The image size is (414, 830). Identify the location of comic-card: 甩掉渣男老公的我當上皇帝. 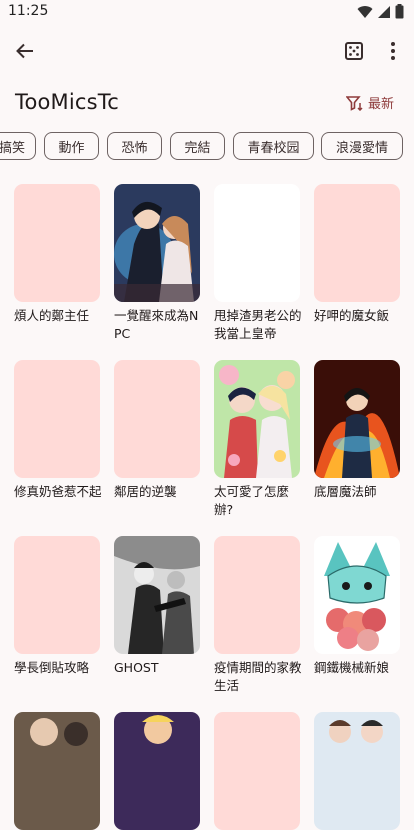
(258, 263).